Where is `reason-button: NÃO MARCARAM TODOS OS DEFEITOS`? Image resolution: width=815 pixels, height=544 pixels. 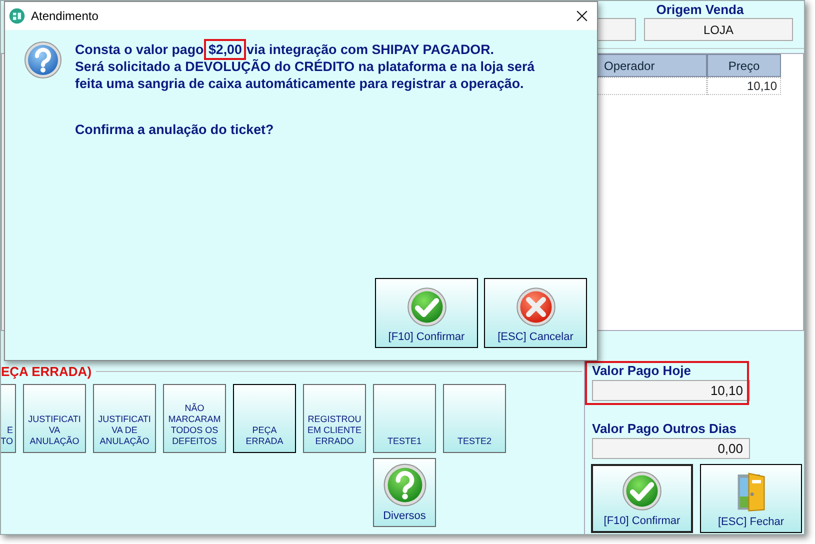
reason-button: NÃO MARCARAM TODOS OS DEFEITOS is located at coordinates (194, 418).